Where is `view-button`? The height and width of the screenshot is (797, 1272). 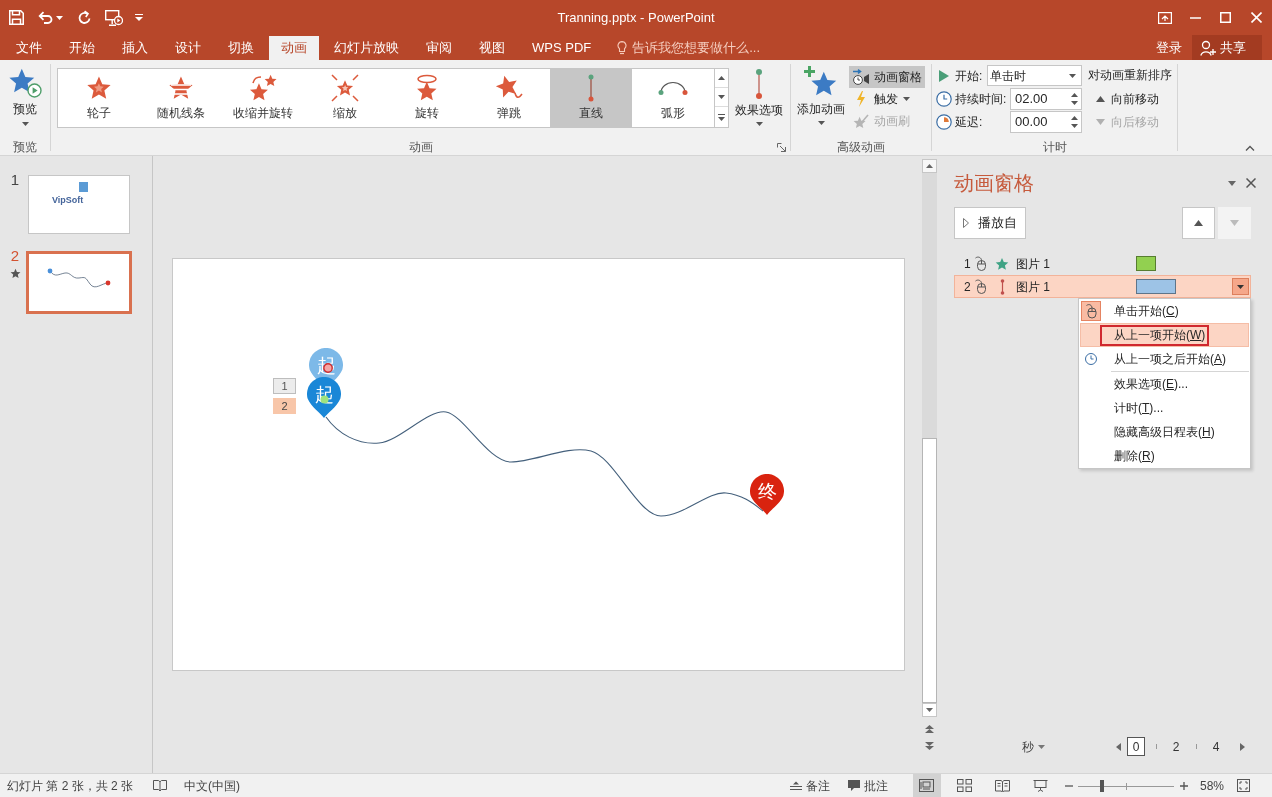
view-button is located at coordinates (926, 785).